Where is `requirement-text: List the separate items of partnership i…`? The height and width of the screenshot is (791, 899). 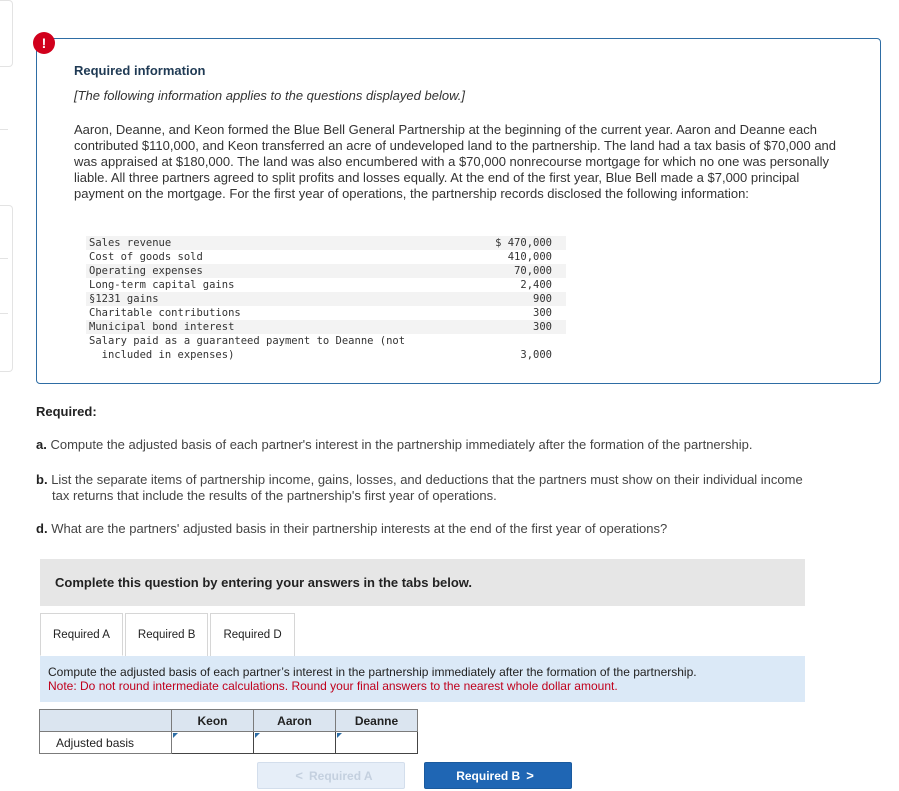
requirement-text: List the separate items of partnership i… is located at coordinates (427, 479).